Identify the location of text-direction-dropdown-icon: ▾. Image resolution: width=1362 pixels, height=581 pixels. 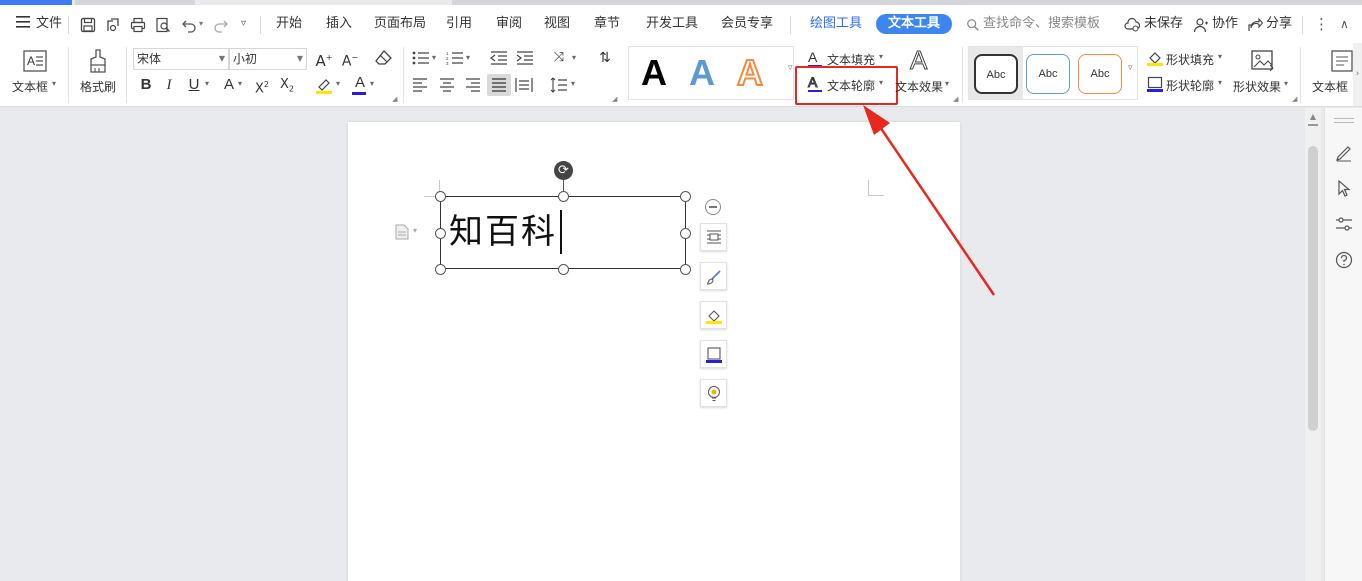
(574, 57).